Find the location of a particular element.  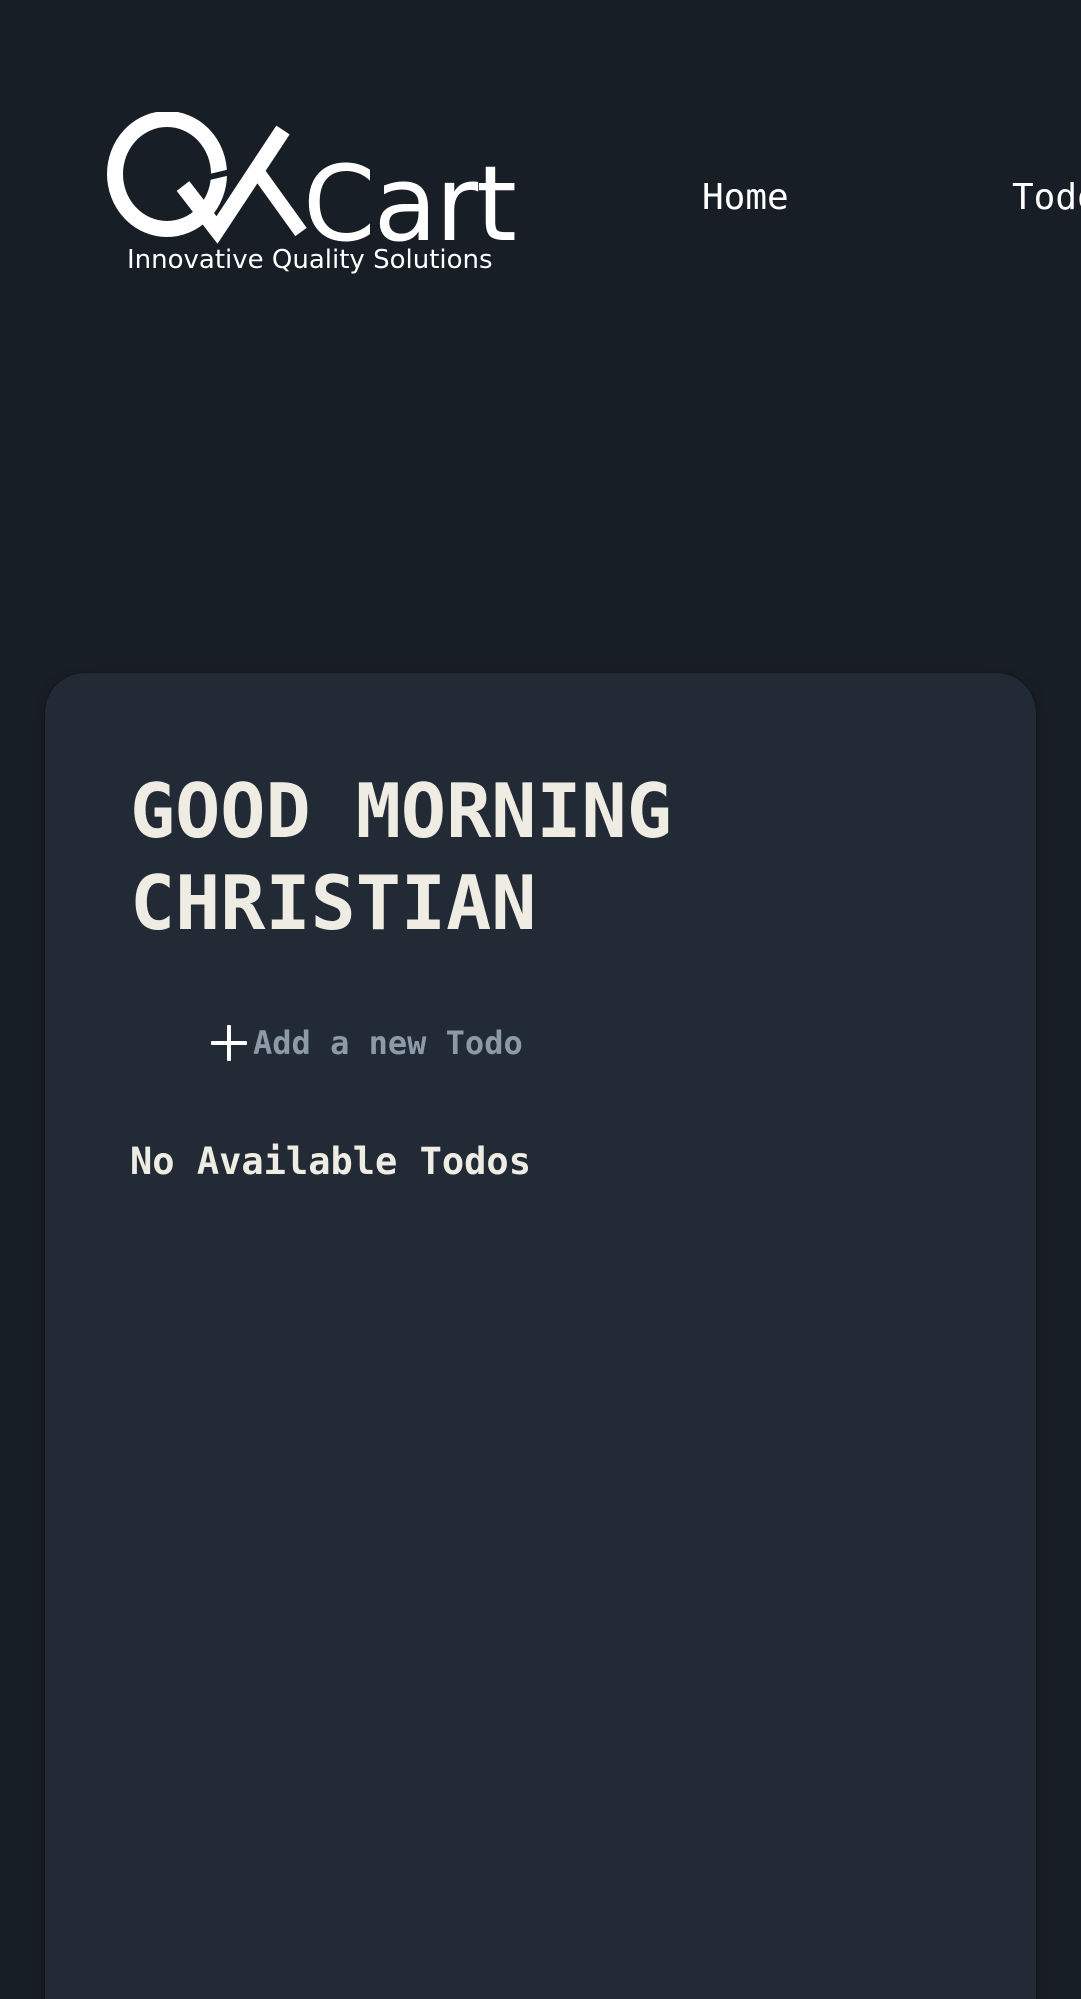

plus-icon is located at coordinates (229, 1043).